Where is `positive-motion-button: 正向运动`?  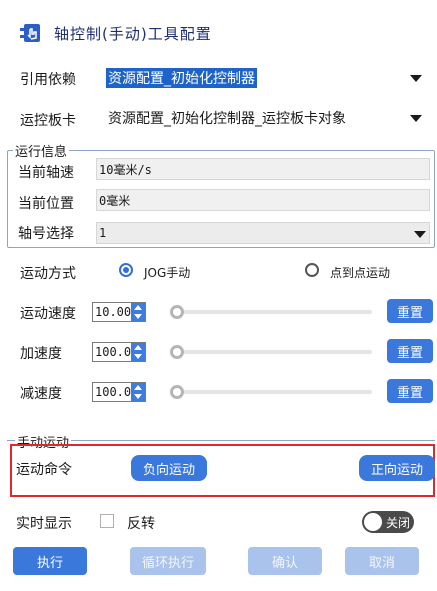
positive-motion-button: 正向运动 is located at coordinates (397, 468).